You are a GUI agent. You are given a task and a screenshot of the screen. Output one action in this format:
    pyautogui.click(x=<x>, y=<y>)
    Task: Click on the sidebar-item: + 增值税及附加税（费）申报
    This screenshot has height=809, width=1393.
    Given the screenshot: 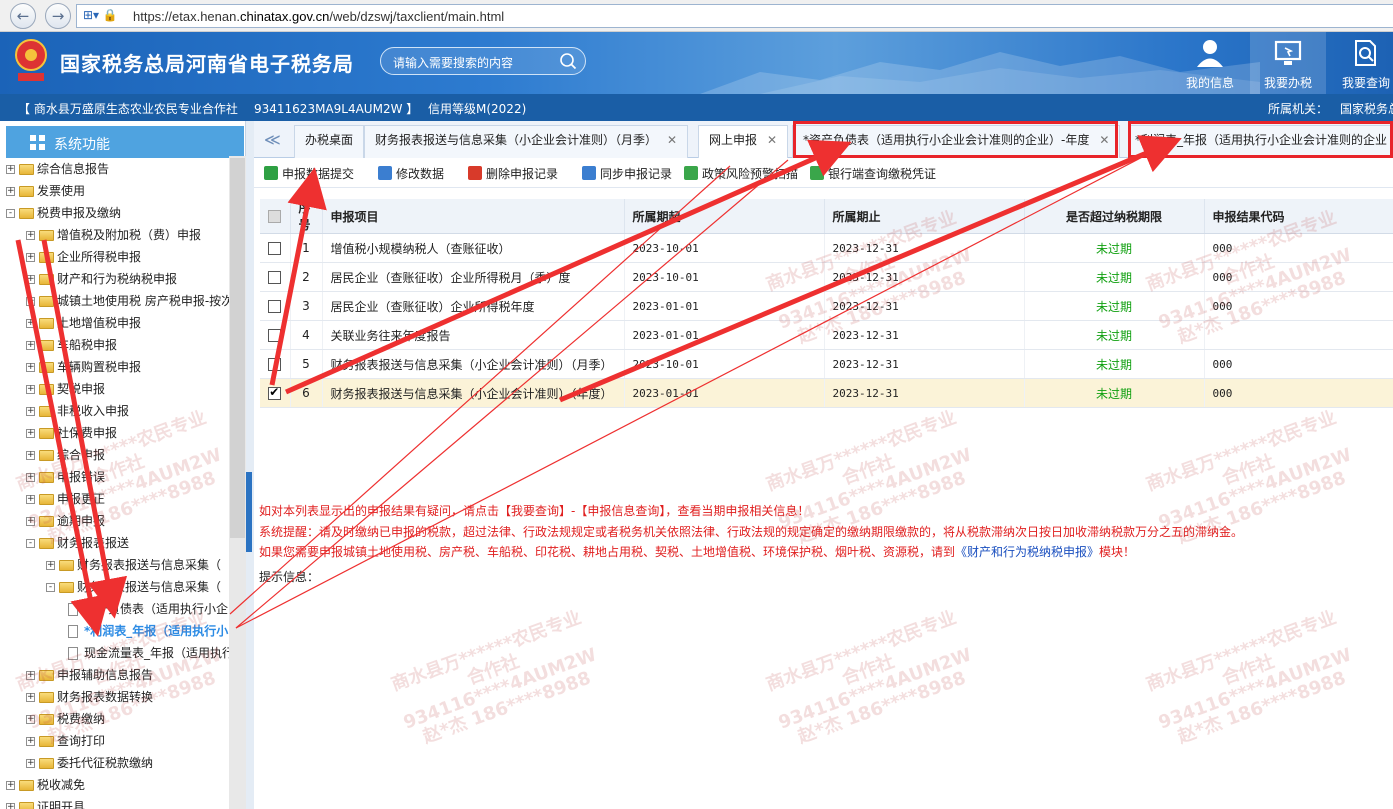 What is the action you would take?
    pyautogui.click(x=113, y=235)
    